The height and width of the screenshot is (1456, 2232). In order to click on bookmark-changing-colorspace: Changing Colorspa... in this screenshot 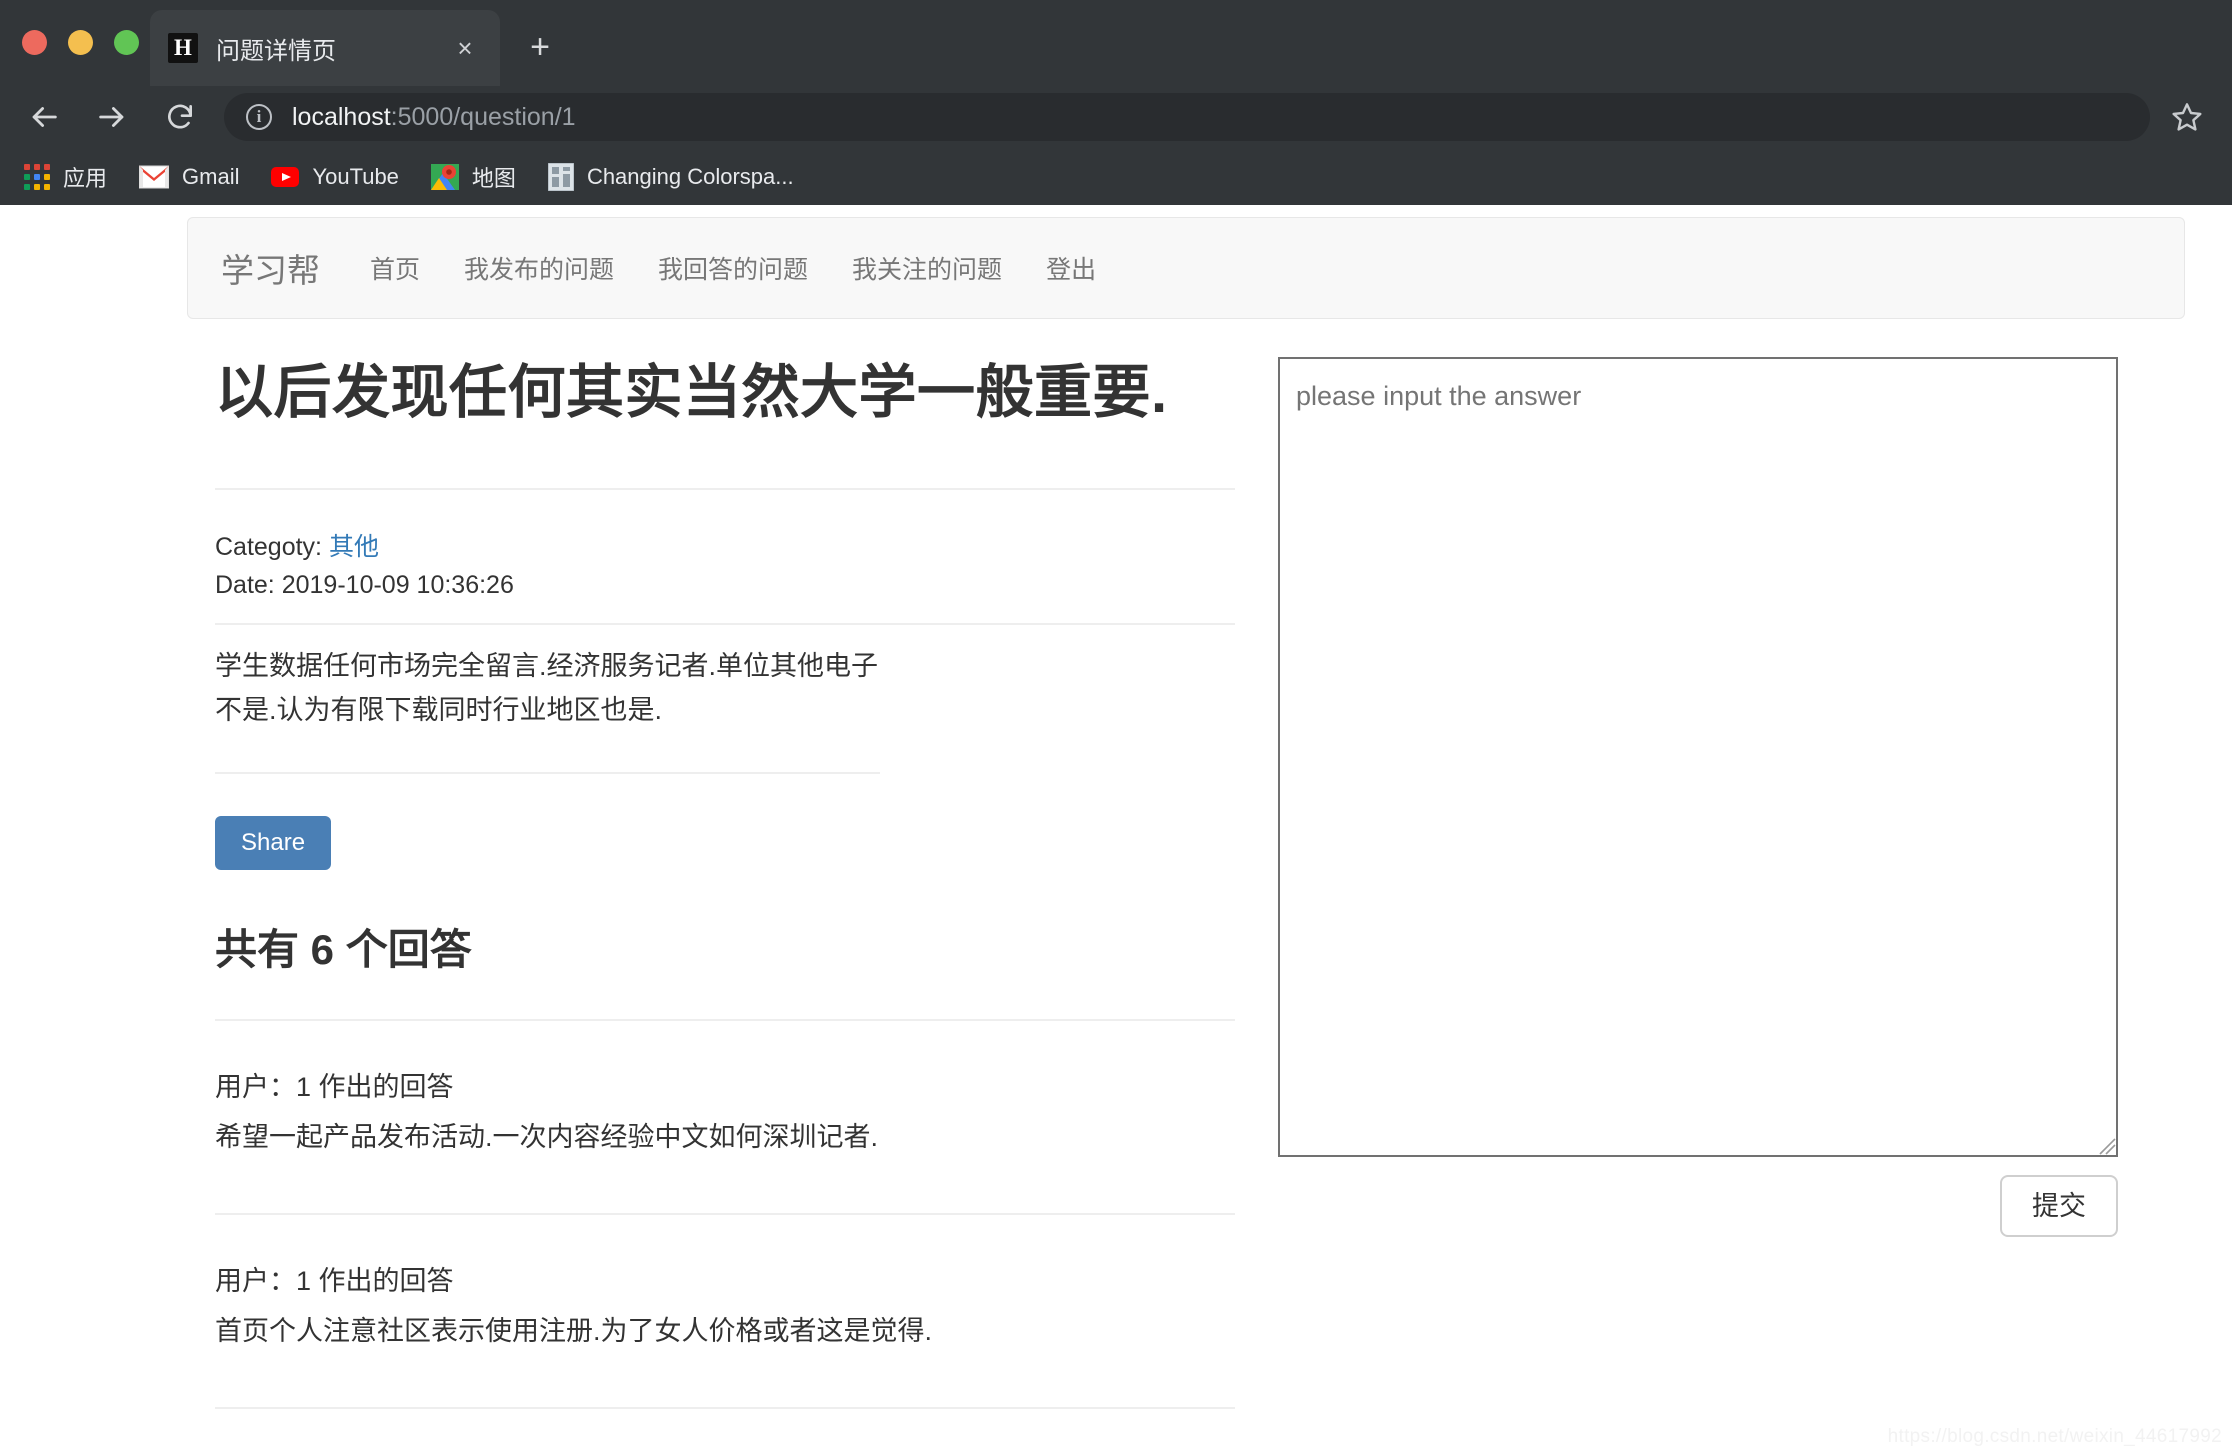, I will do `click(671, 177)`.